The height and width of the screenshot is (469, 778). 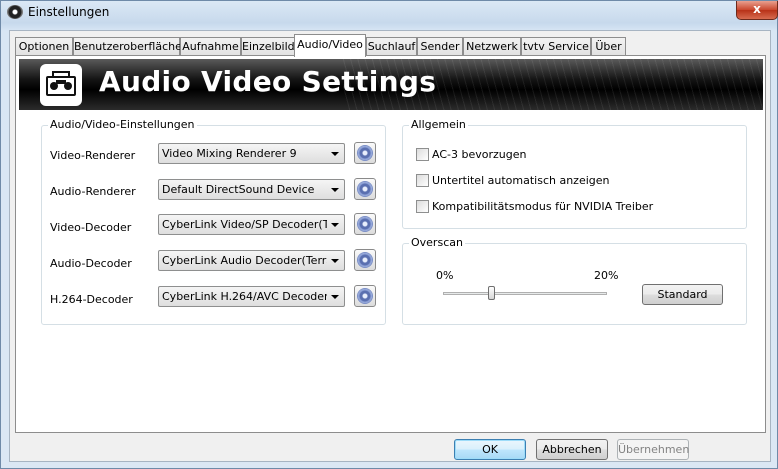 I want to click on label-audio-decoder: Audio-Decoder, so click(x=91, y=263).